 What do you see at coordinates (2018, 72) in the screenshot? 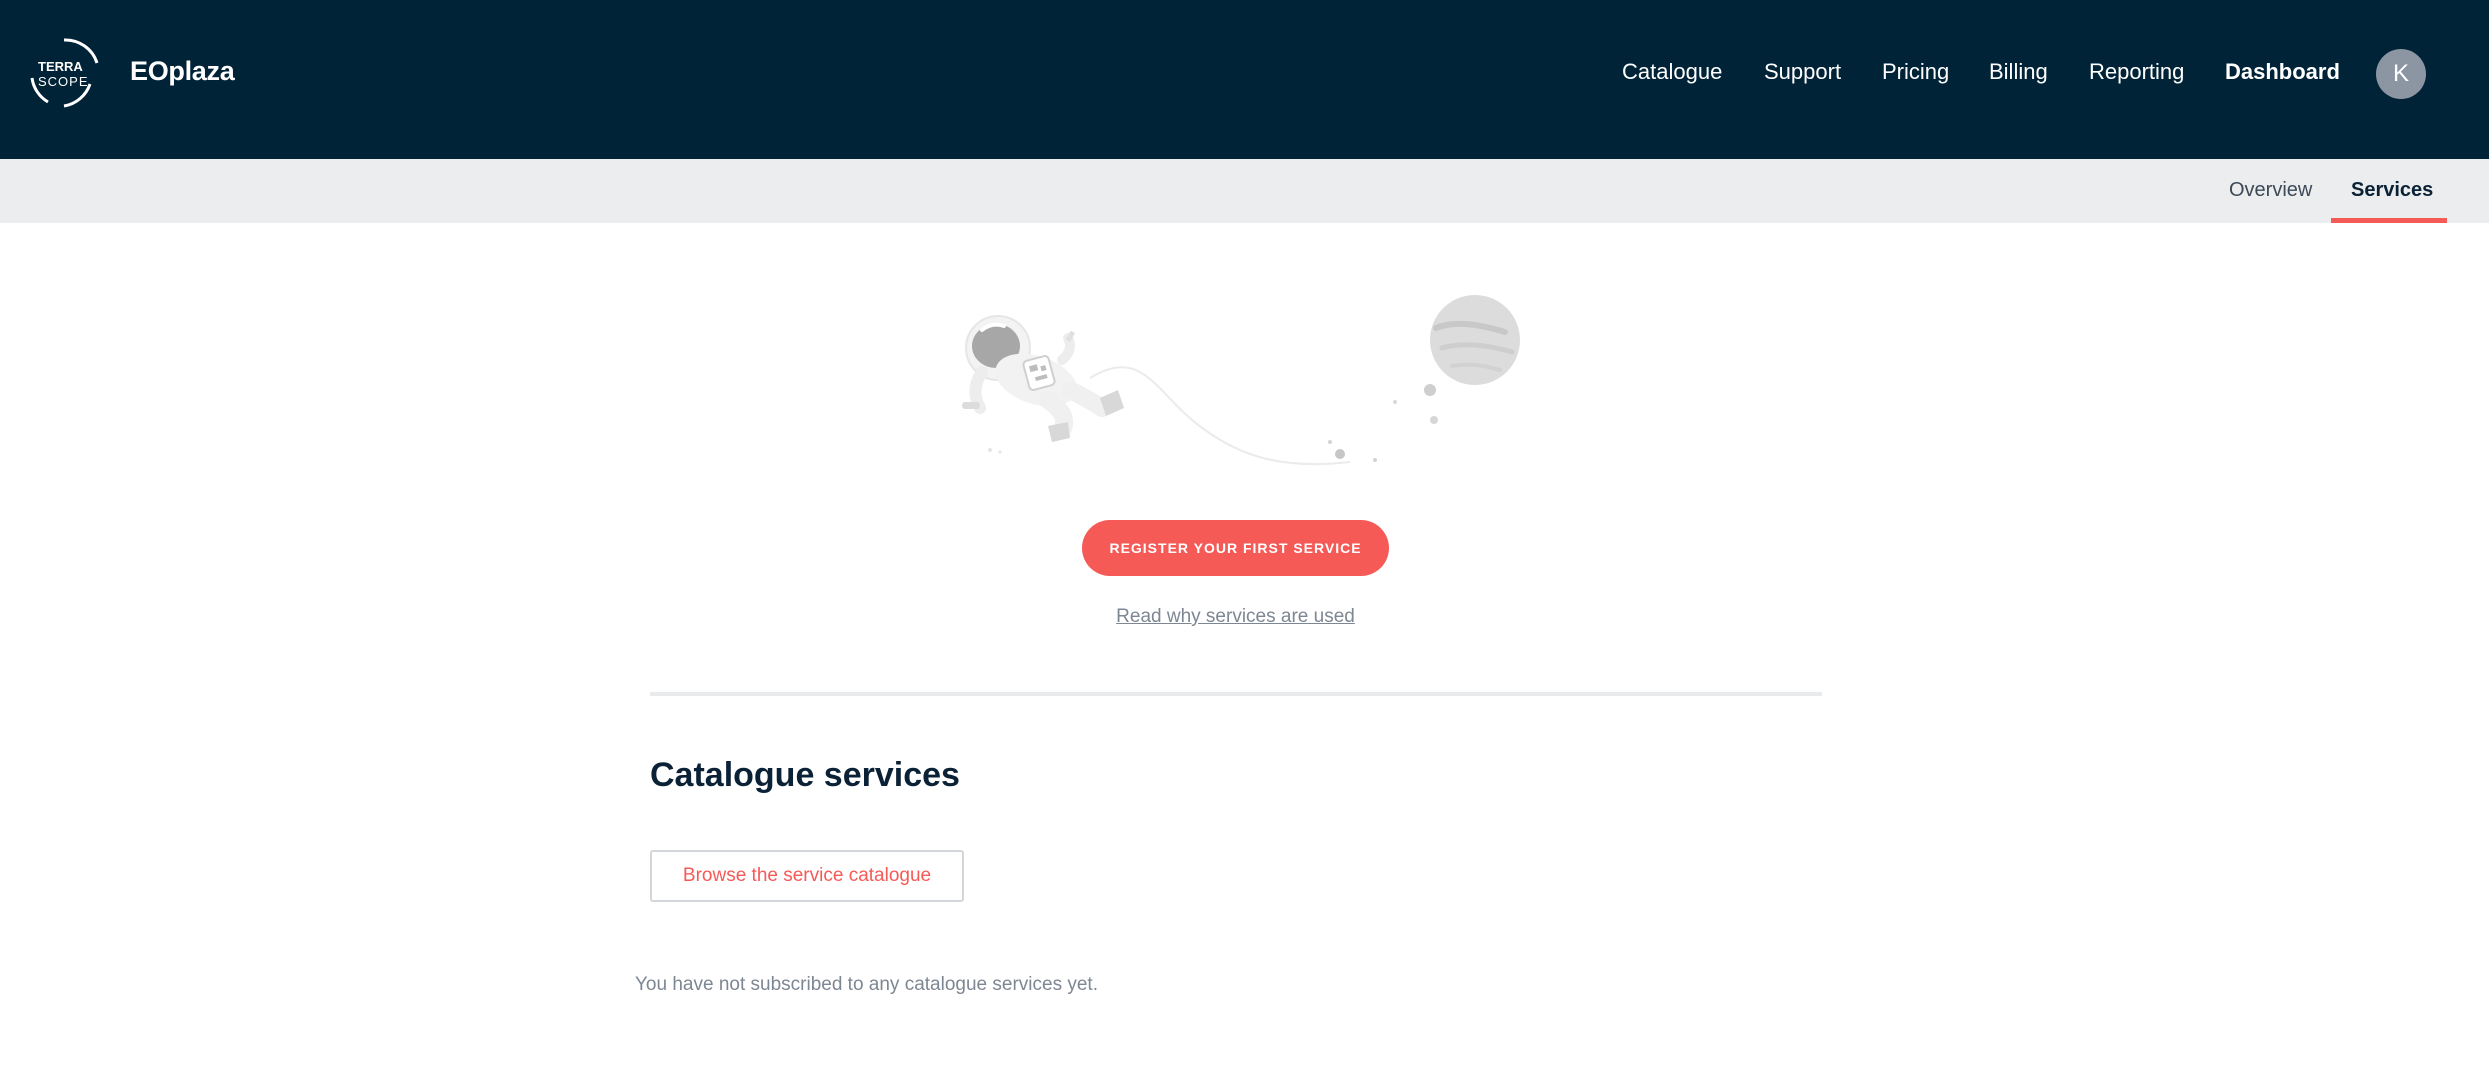
I see `nav-billing: Billing` at bounding box center [2018, 72].